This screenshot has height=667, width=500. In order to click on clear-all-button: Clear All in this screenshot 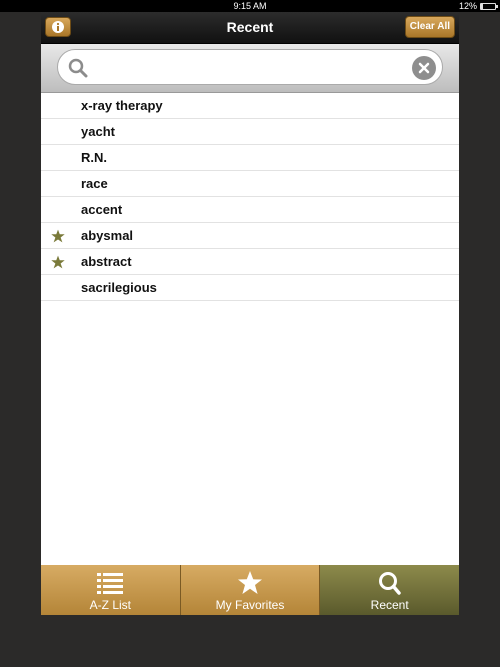, I will do `click(429, 27)`.